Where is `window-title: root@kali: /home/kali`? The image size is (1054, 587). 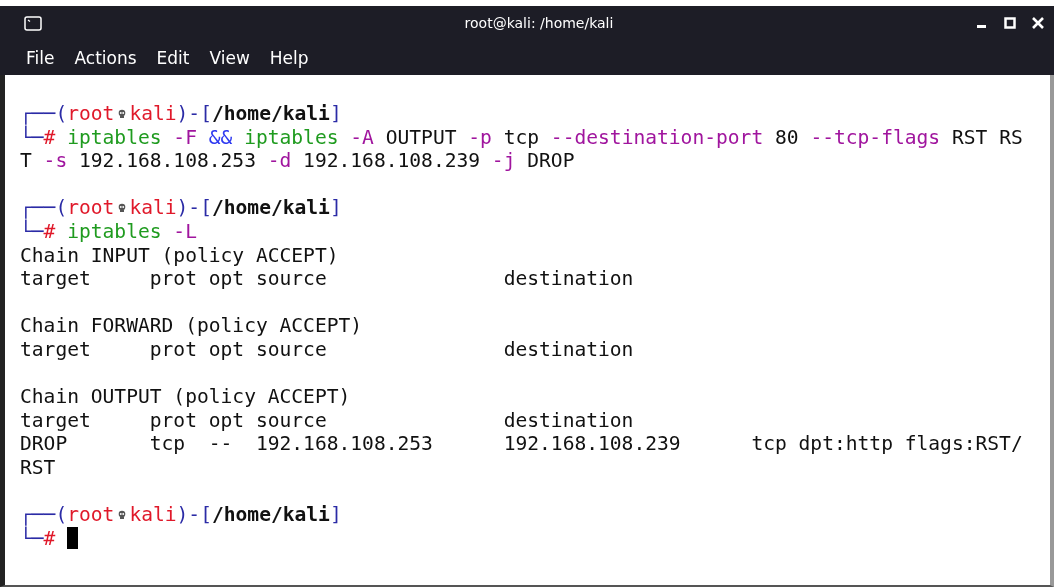 window-title: root@kali: /home/kali is located at coordinates (539, 23).